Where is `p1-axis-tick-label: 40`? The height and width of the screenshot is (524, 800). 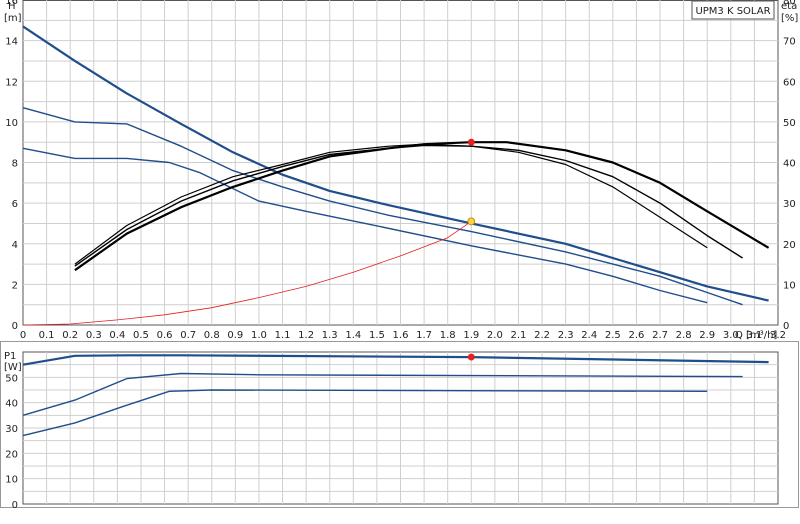
p1-axis-tick-label: 40 is located at coordinates (11, 404).